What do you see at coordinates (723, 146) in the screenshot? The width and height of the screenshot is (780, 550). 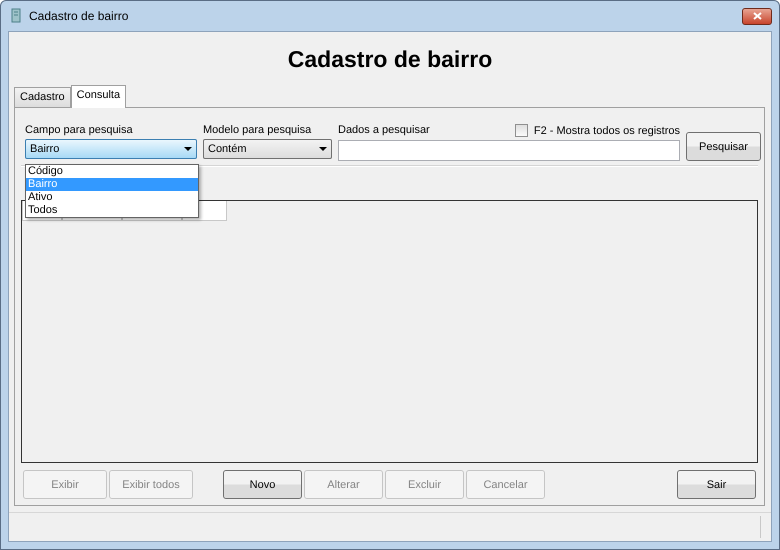 I see `search-button: Pesquisar` at bounding box center [723, 146].